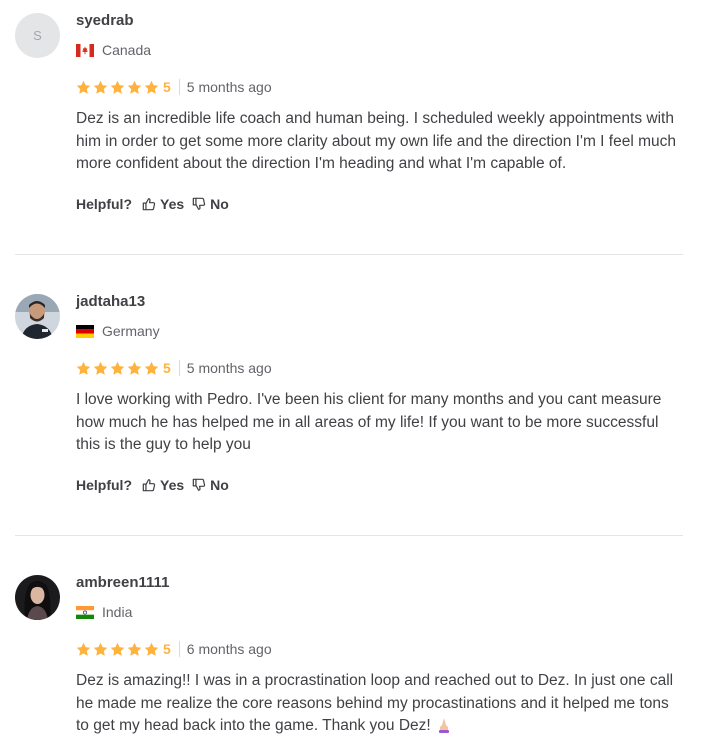 The height and width of the screenshot is (747, 705). What do you see at coordinates (85, 331) in the screenshot?
I see `germany-flag-icon` at bounding box center [85, 331].